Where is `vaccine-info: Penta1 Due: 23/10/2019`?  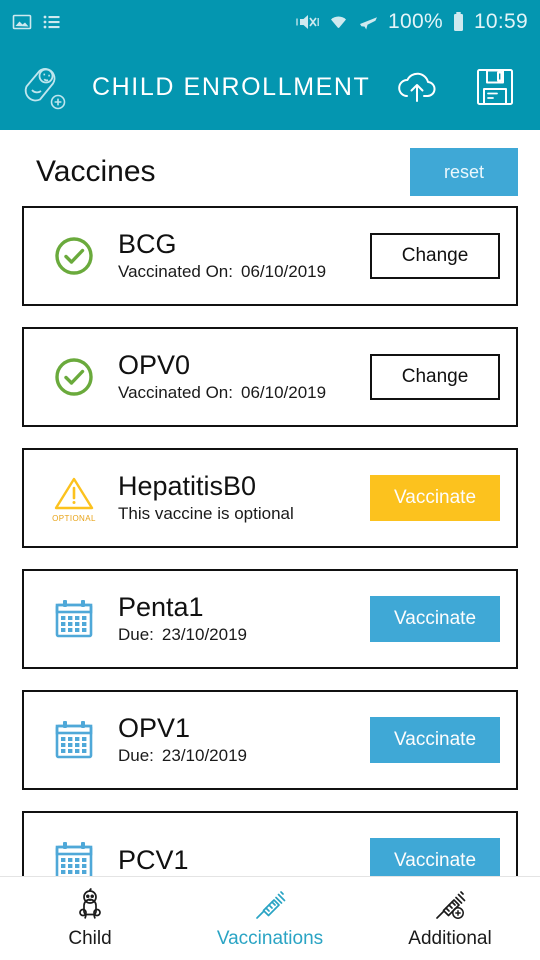 vaccine-info: Penta1 Due: 23/10/2019 is located at coordinates (231, 618).